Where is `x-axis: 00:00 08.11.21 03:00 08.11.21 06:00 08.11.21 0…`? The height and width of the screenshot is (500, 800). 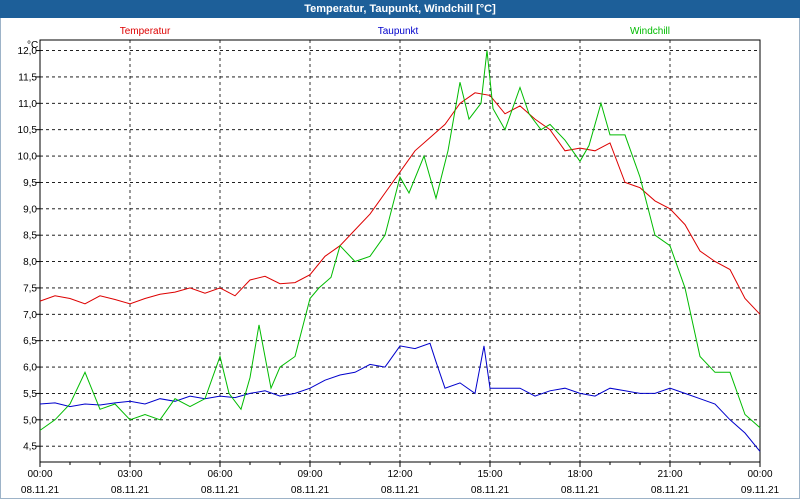
x-axis: 00:00 08.11.21 03:00 08.11.21 06:00 08.11.21 0… is located at coordinates (400, 479).